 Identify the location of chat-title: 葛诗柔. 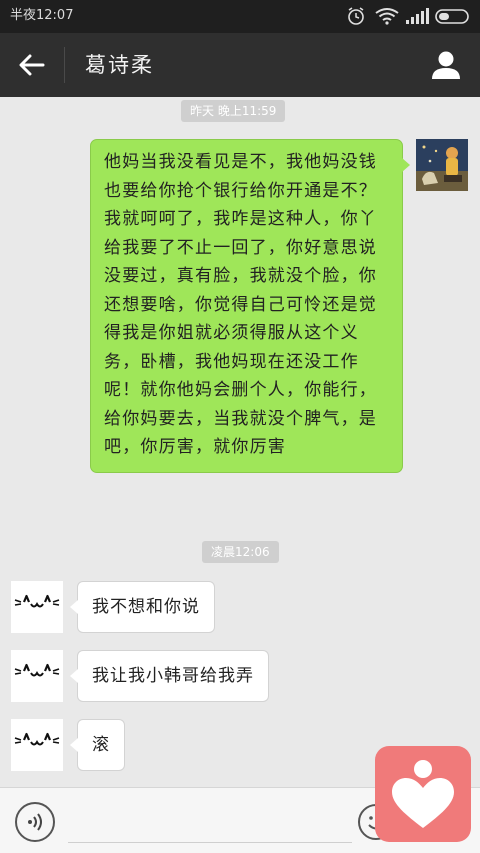
(119, 65).